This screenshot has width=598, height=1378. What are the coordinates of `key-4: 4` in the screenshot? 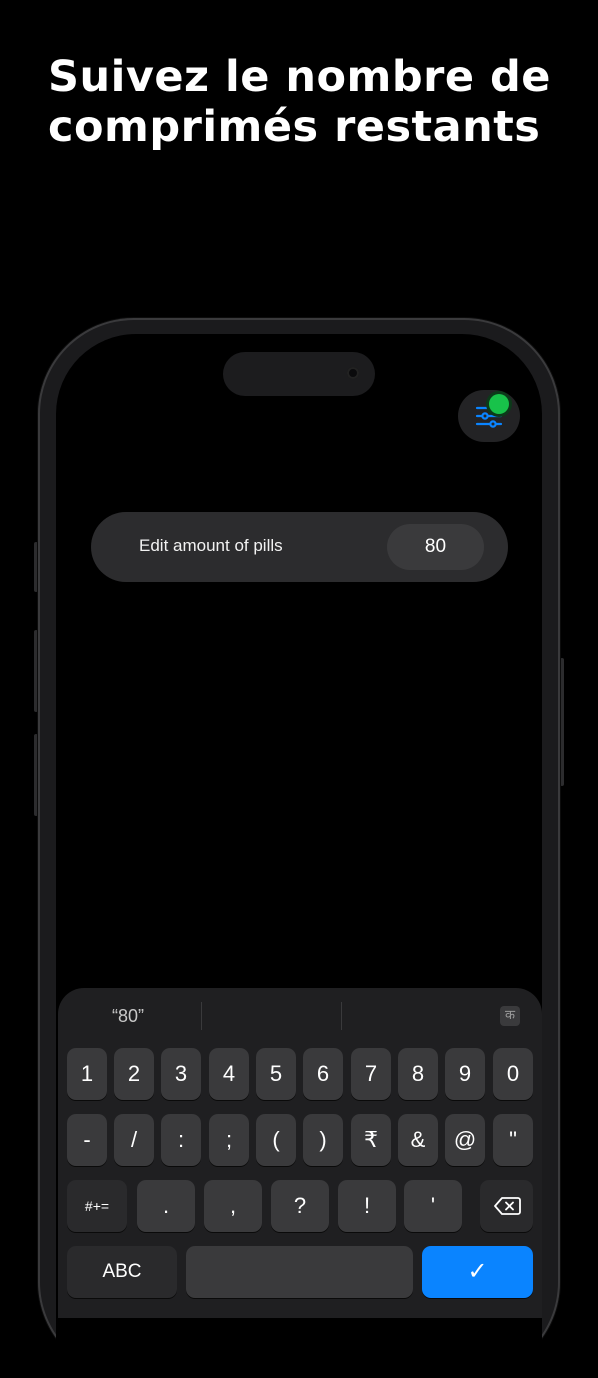 It's located at (229, 1074).